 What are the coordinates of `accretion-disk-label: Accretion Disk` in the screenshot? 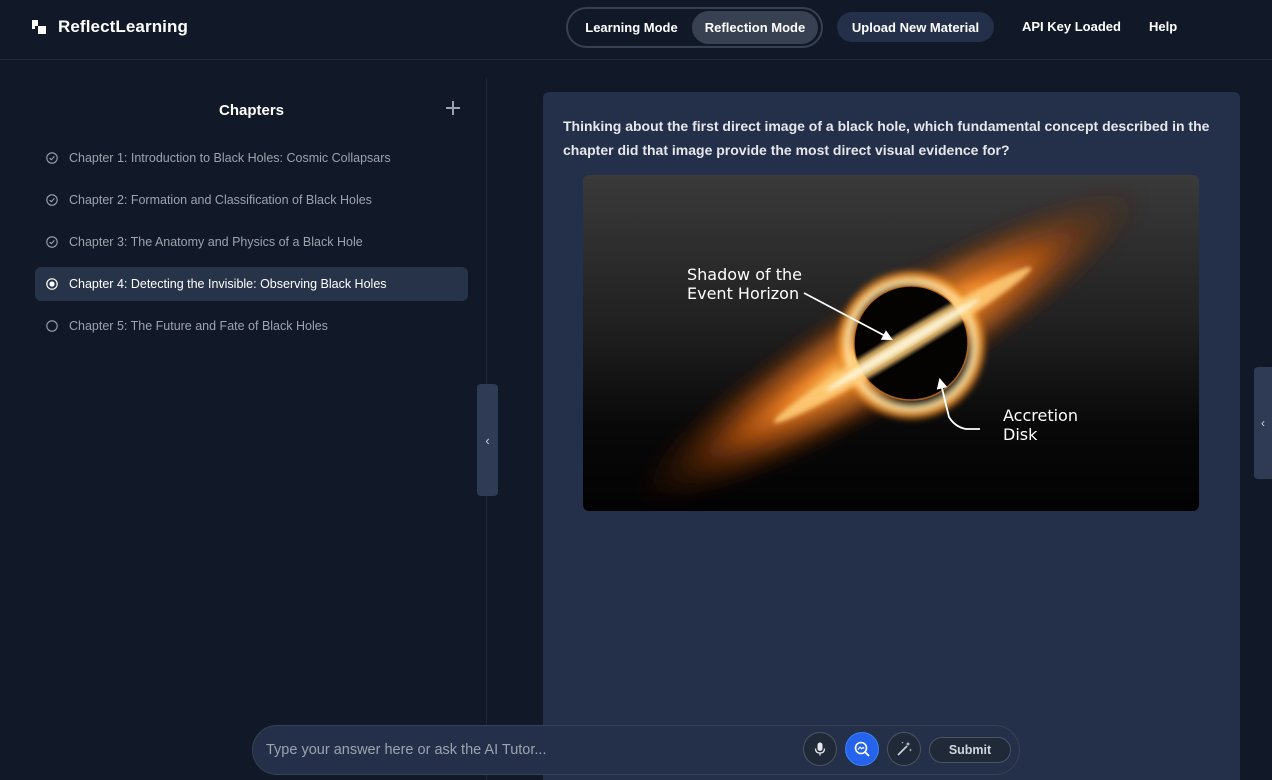 It's located at (1040, 425).